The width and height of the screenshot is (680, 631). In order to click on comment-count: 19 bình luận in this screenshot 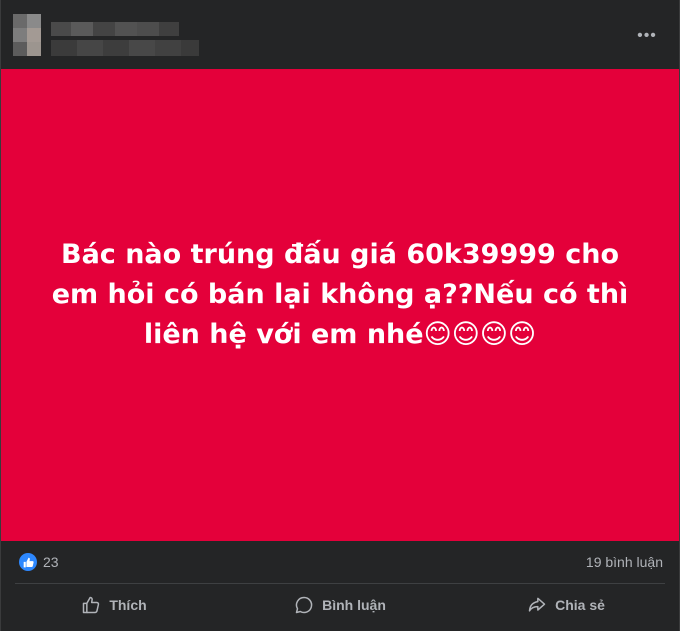, I will do `click(624, 562)`.